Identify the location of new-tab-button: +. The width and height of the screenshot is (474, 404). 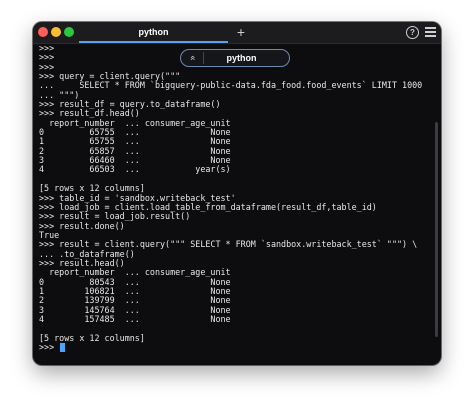
(241, 32).